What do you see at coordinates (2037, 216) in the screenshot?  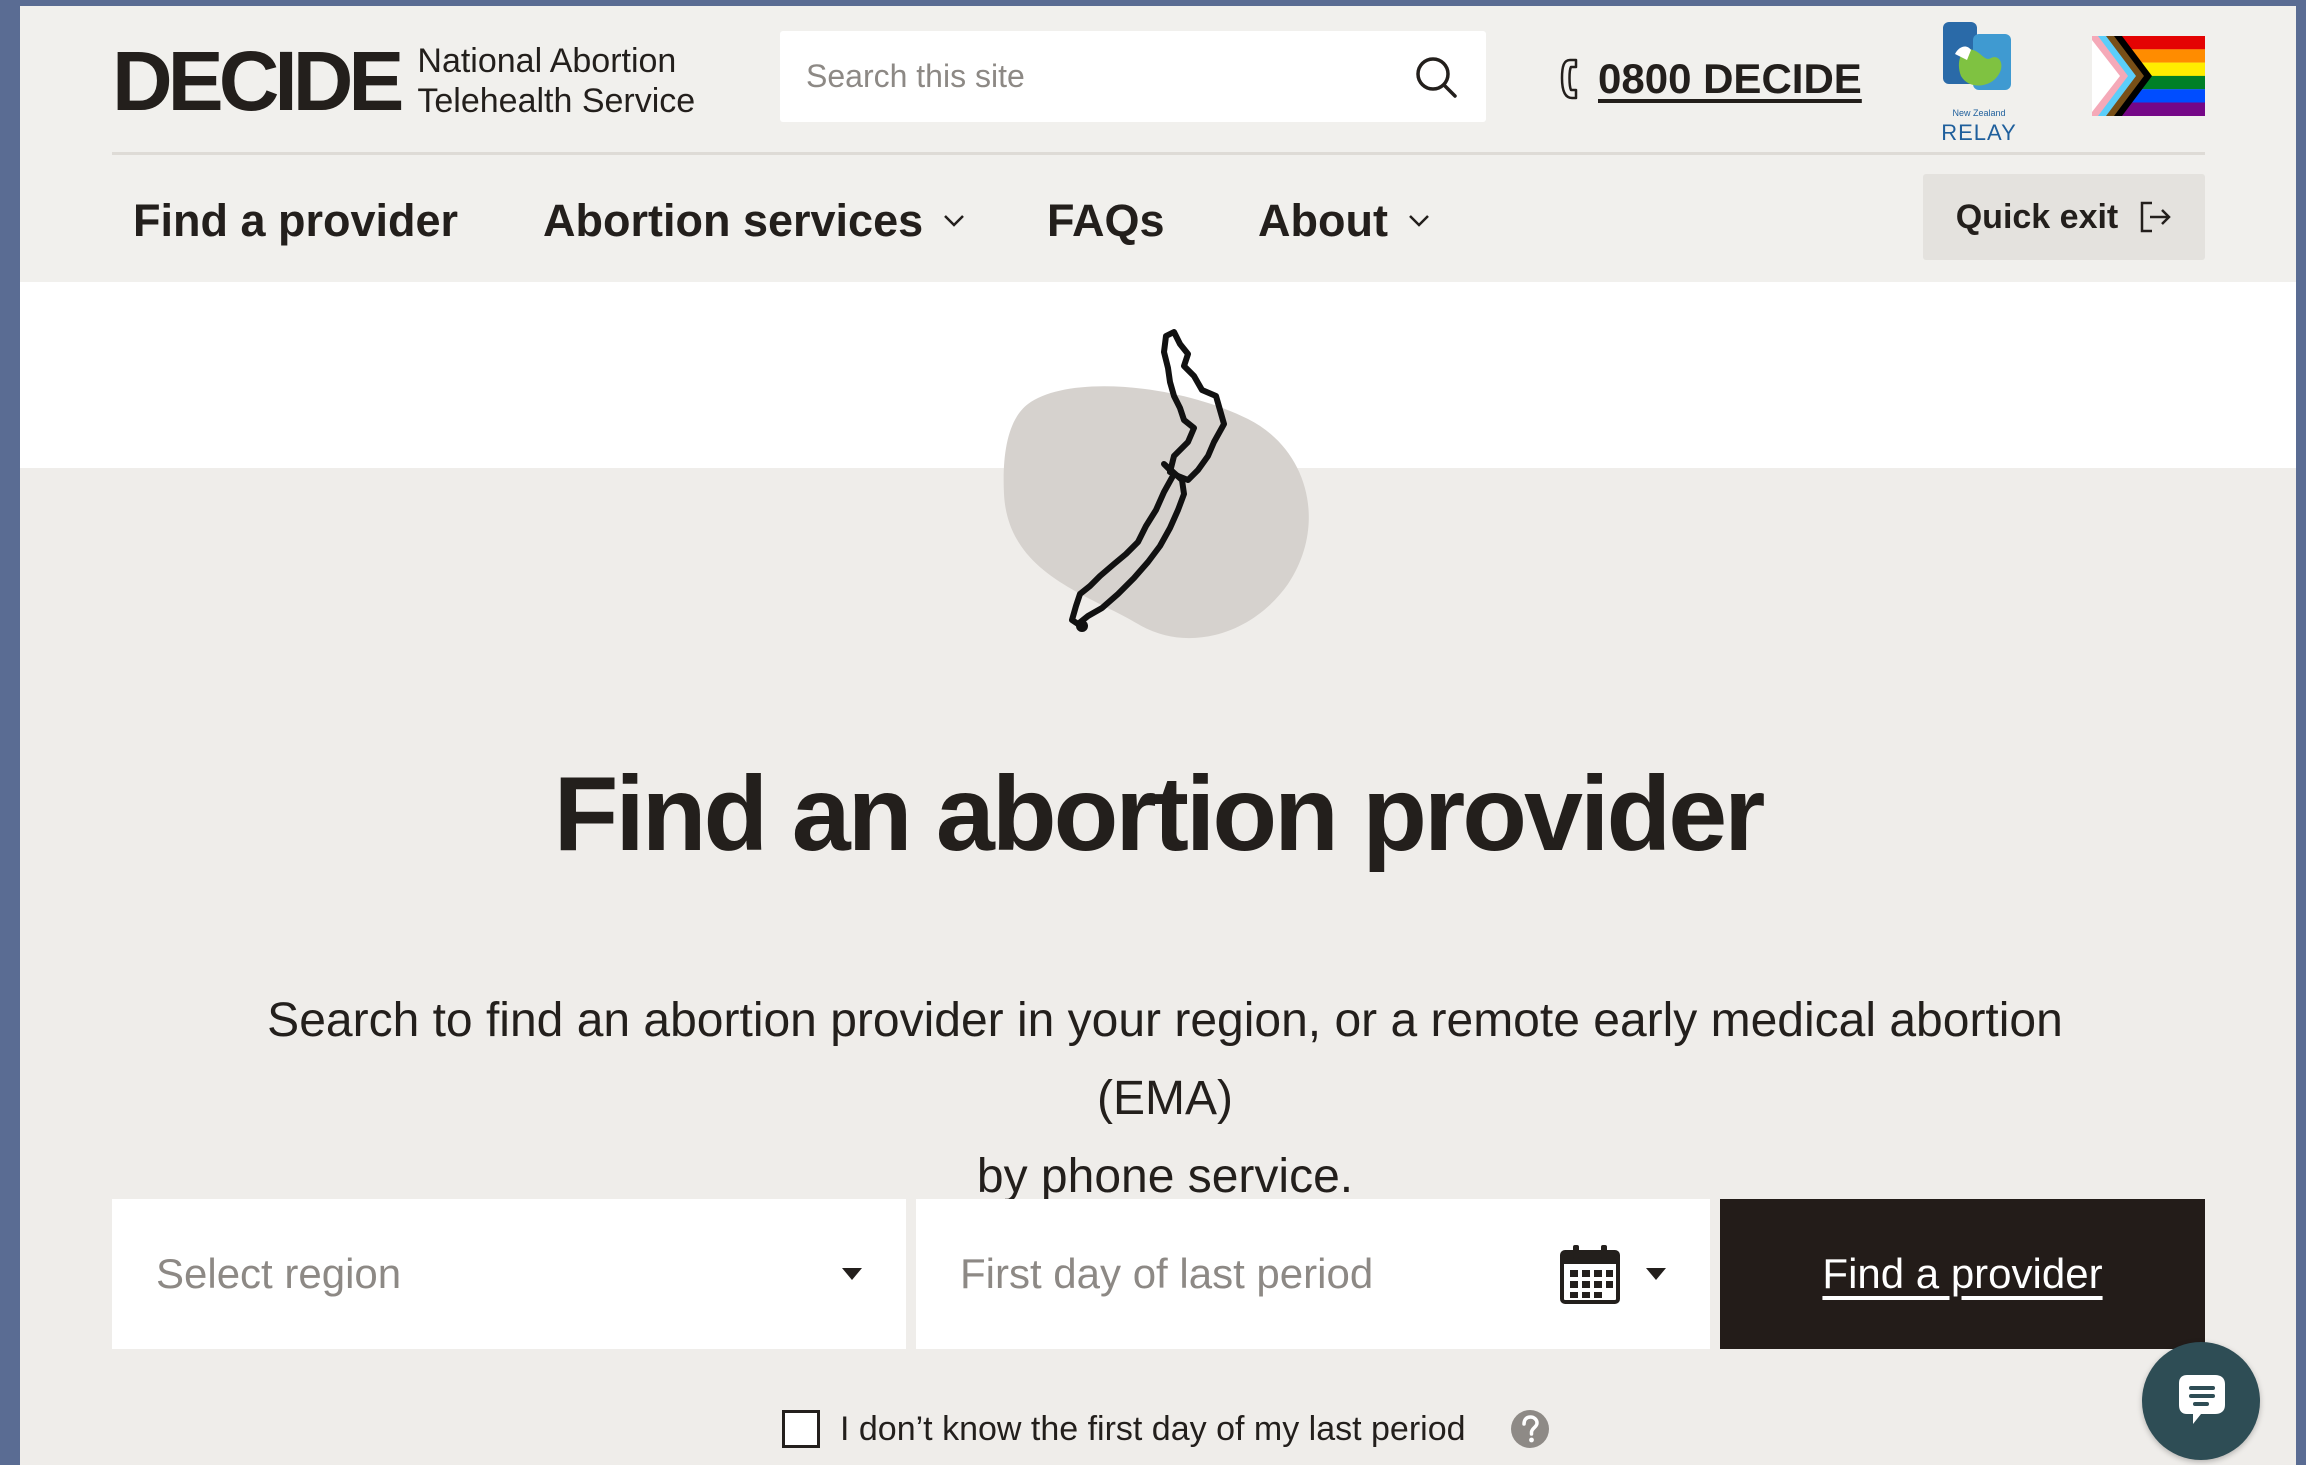 I see `quick-exit-label: Quick exit` at bounding box center [2037, 216].